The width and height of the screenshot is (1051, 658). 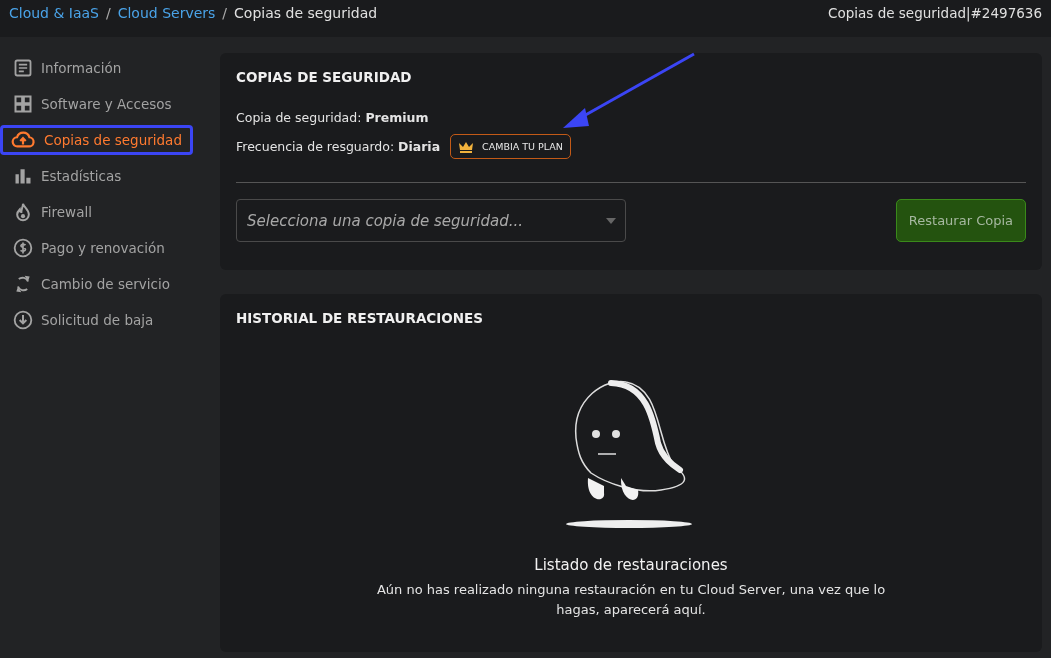 What do you see at coordinates (82, 320) in the screenshot?
I see `sidebar-item: Solicitud de baja` at bounding box center [82, 320].